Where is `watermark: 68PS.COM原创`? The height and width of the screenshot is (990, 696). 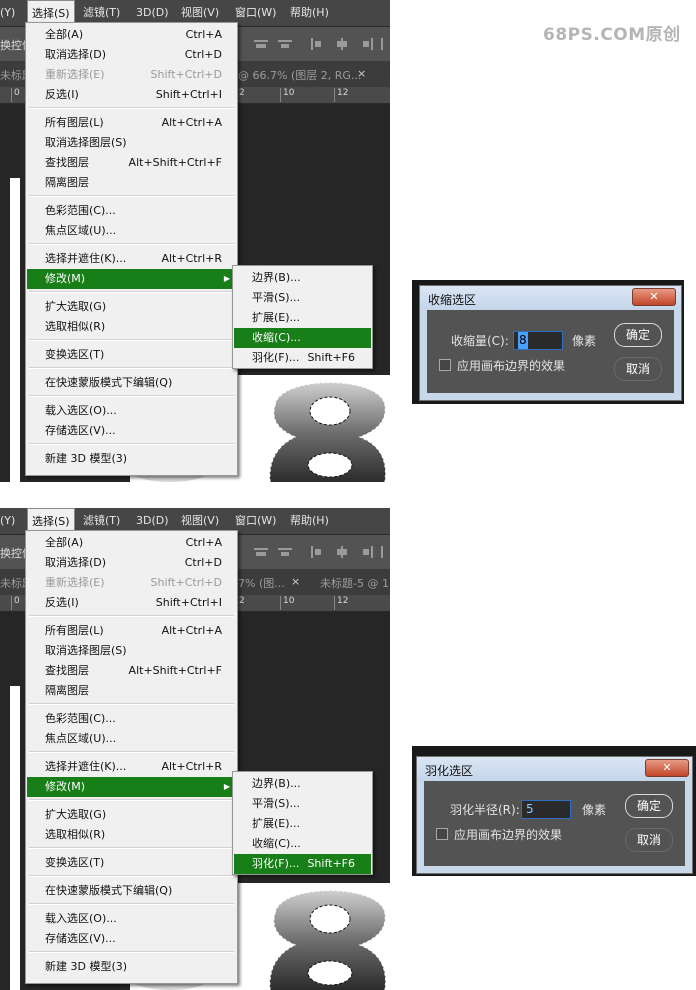
watermark: 68PS.COM原创 is located at coordinates (612, 35).